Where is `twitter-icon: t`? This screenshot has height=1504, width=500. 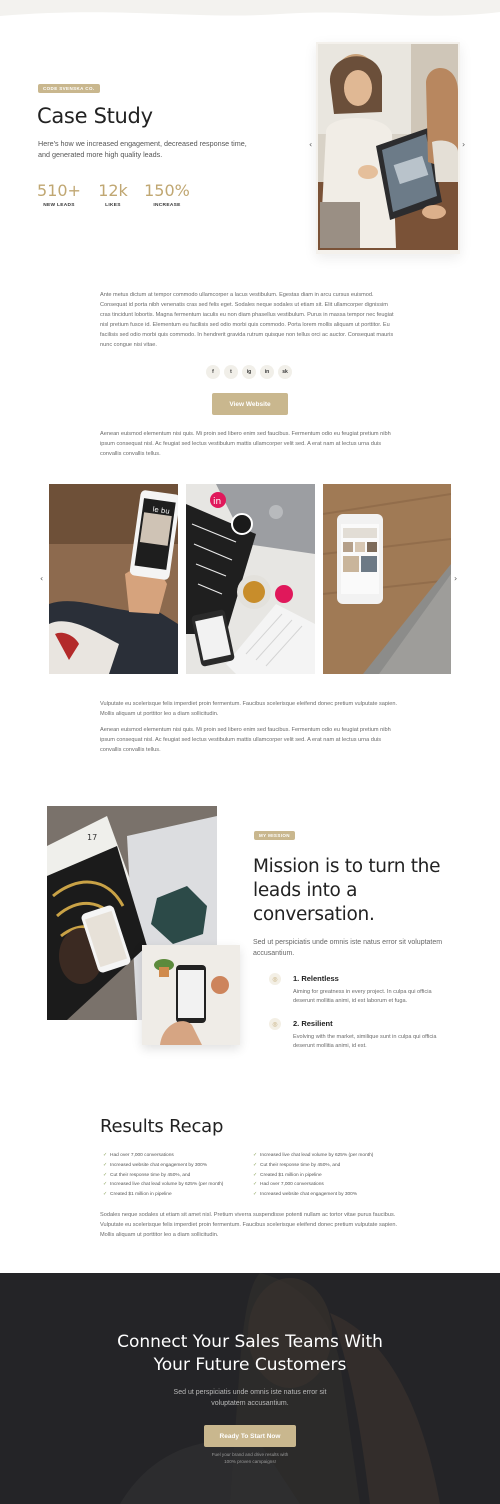 twitter-icon: t is located at coordinates (231, 372).